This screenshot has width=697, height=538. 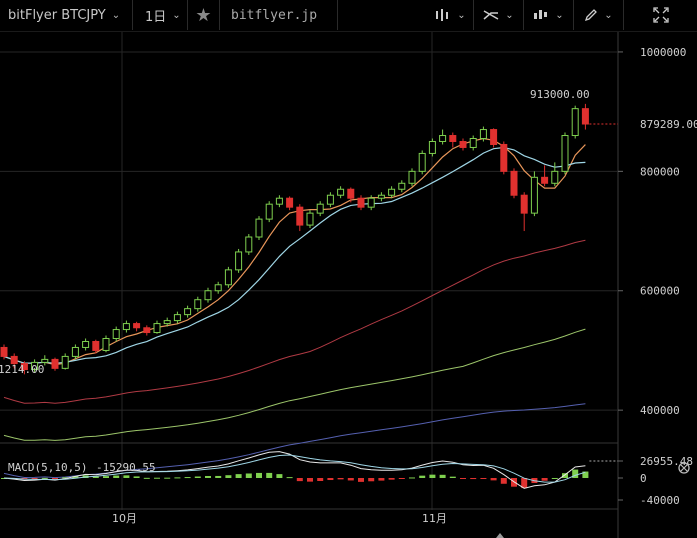 What do you see at coordinates (204, 15) in the screenshot?
I see `favorite-star-icon: ★` at bounding box center [204, 15].